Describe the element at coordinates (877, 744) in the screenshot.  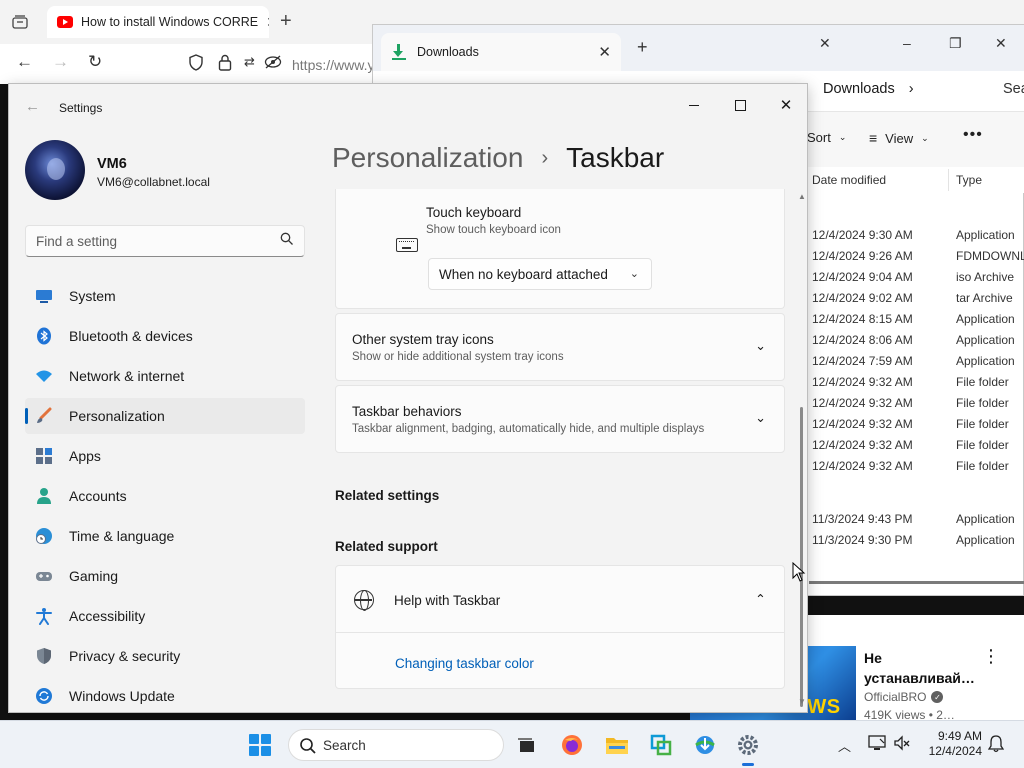
I see `network-icon` at that location.